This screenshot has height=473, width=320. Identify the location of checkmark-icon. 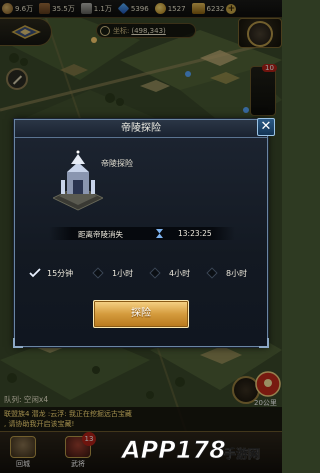
(35, 273).